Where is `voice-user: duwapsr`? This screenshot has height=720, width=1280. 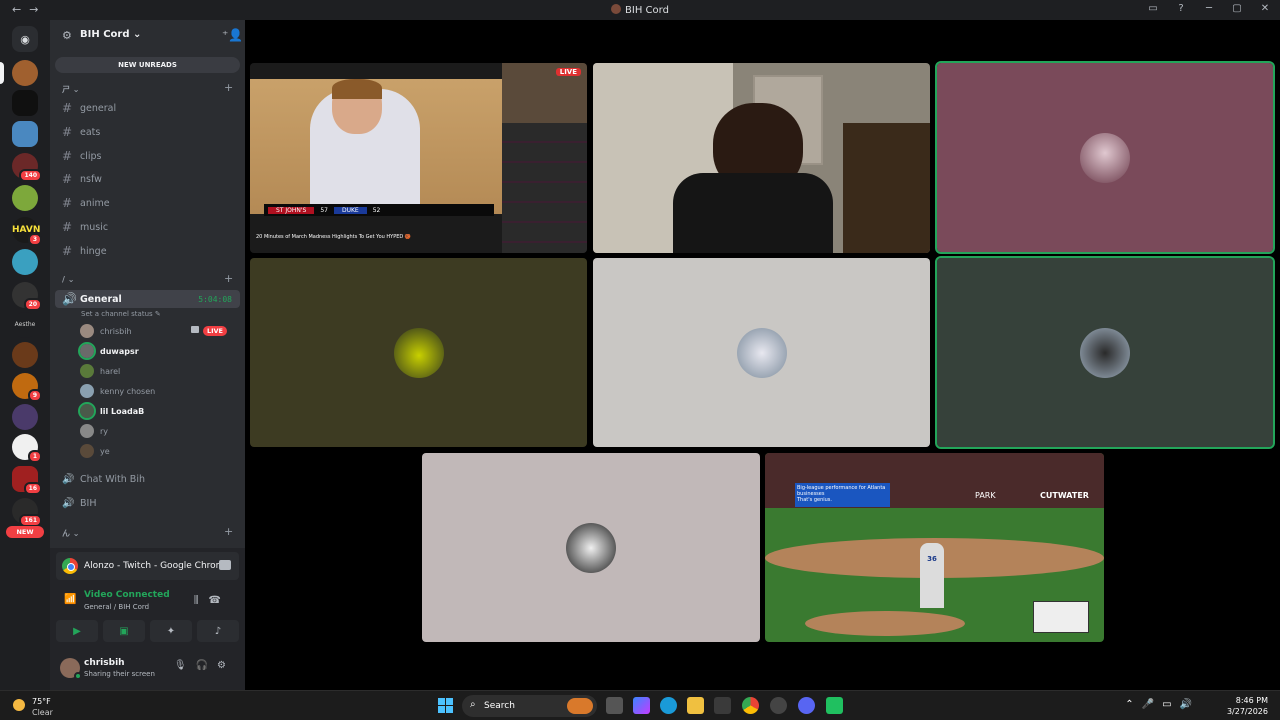 voice-user: duwapsr is located at coordinates (156, 351).